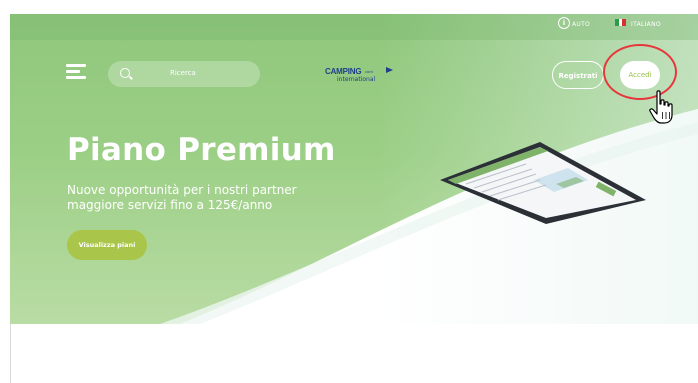 The width and height of the screenshot is (698, 383). What do you see at coordinates (107, 245) in the screenshot?
I see `view-plans-button: Visualizza piani` at bounding box center [107, 245].